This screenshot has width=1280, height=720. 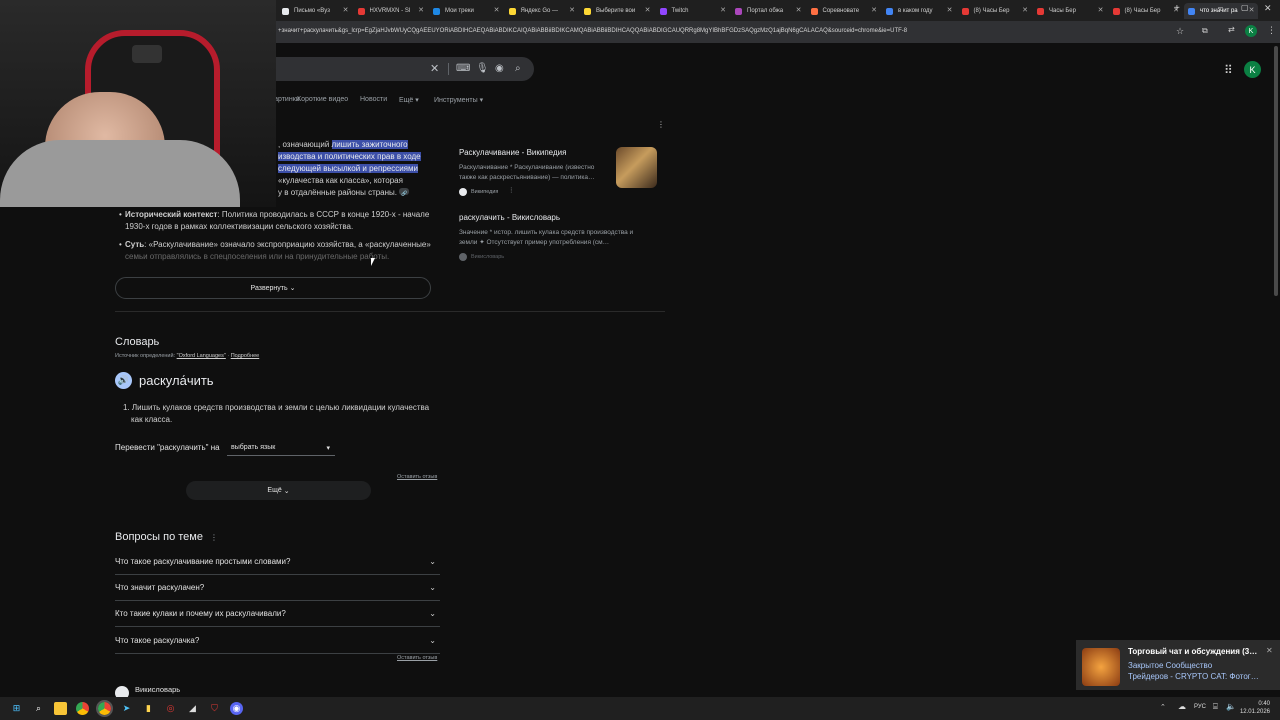 What do you see at coordinates (273, 288) in the screenshot?
I see `expand-button: Развернуть ⌄` at bounding box center [273, 288].